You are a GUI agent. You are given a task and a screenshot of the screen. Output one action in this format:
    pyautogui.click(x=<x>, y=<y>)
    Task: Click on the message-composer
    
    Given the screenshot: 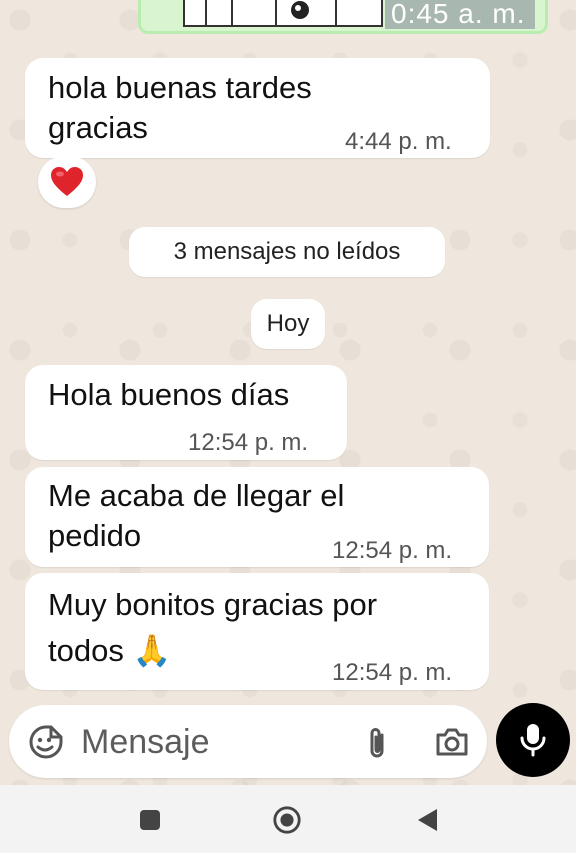 What is the action you would take?
    pyautogui.click(x=248, y=741)
    